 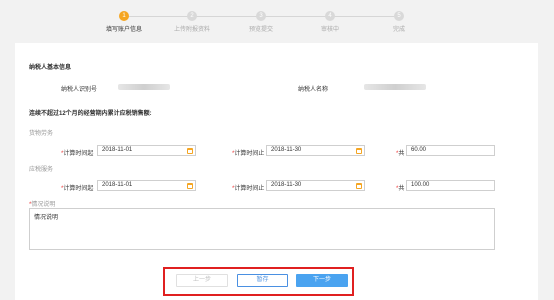 I want to click on step-2-label: 上传附报资料, so click(x=192, y=30).